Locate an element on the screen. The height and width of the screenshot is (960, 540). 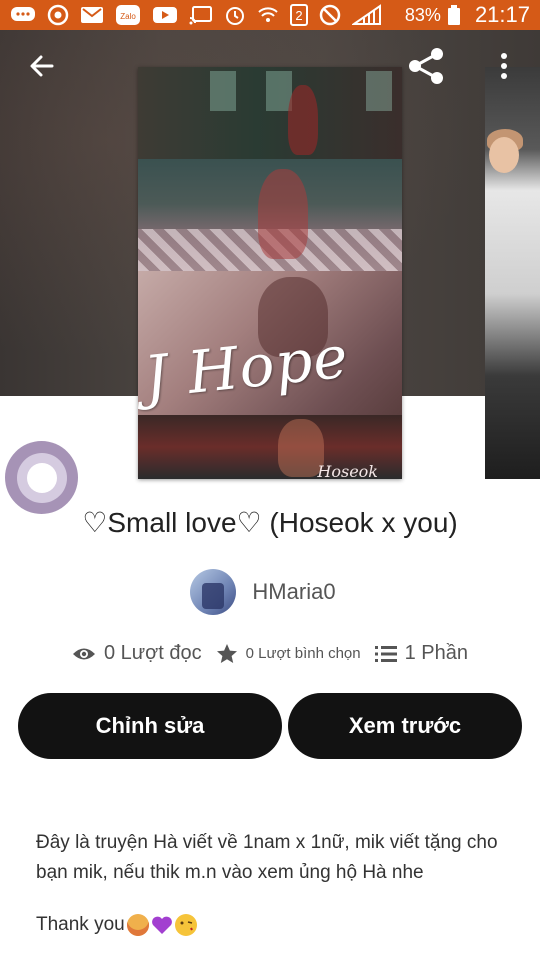
back-button is located at coordinates (42, 66).